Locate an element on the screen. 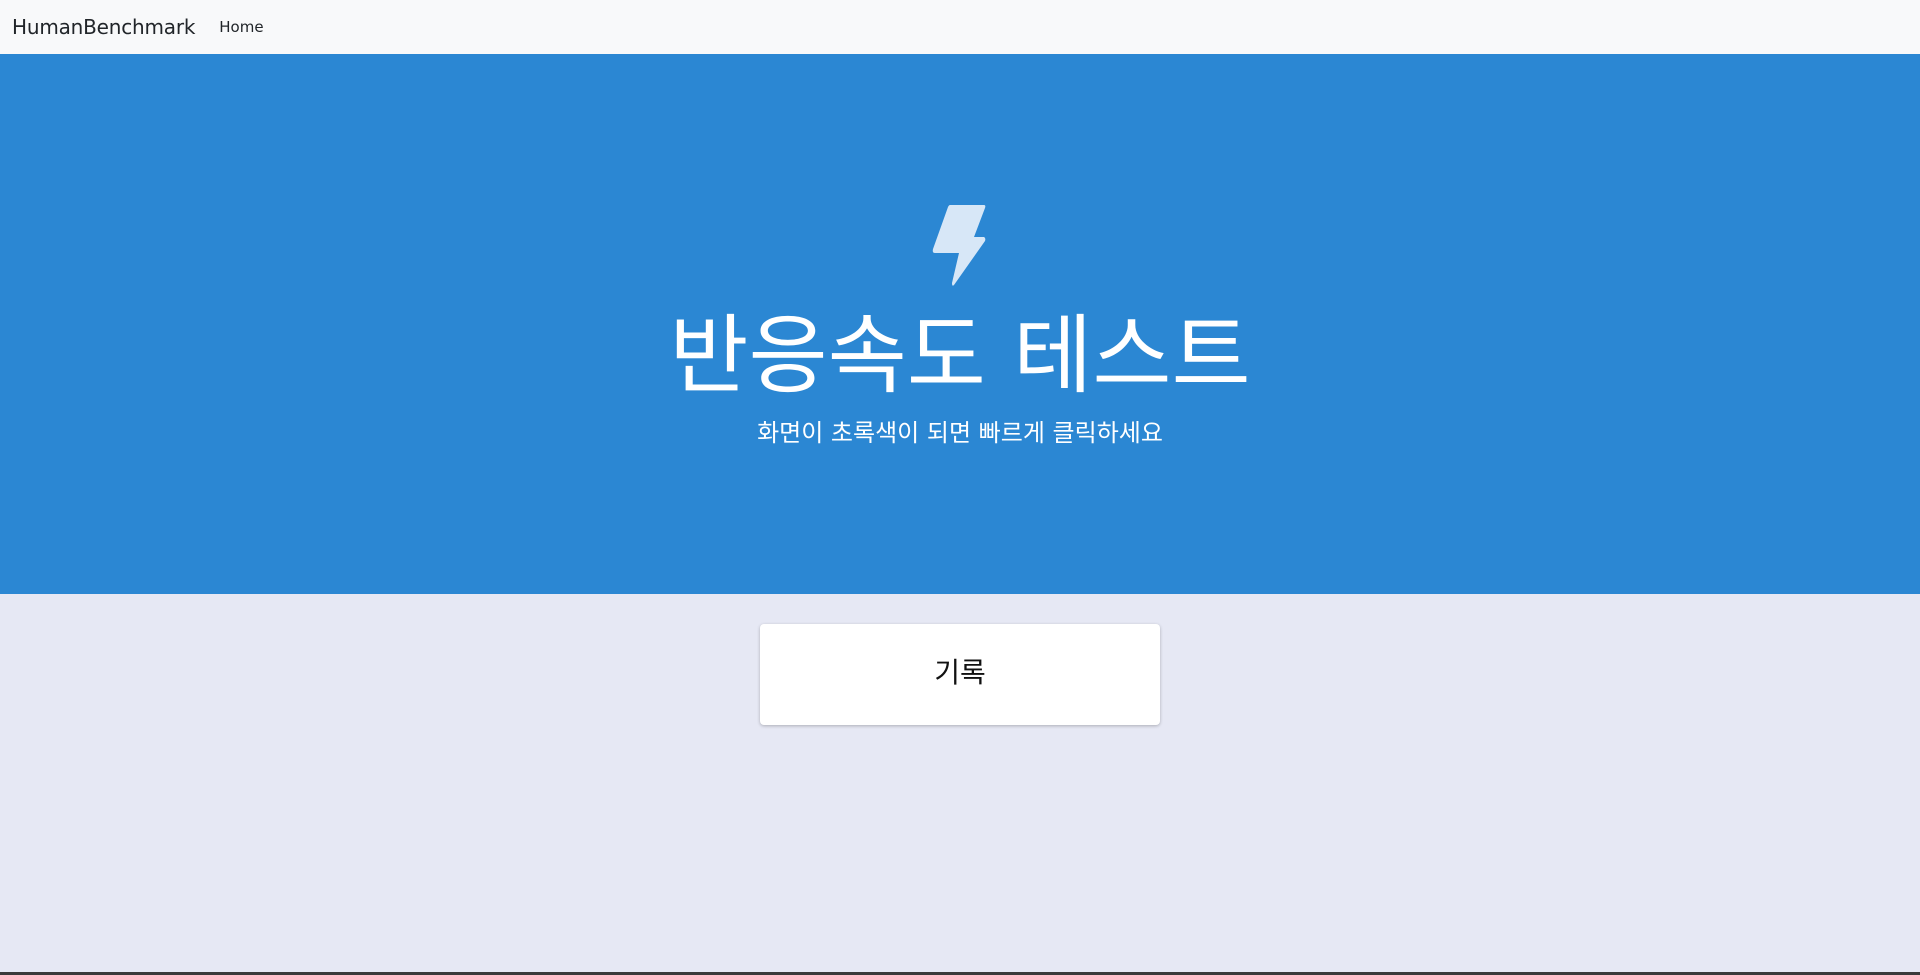 This screenshot has height=975, width=1920. record-button: 기록 is located at coordinates (960, 674).